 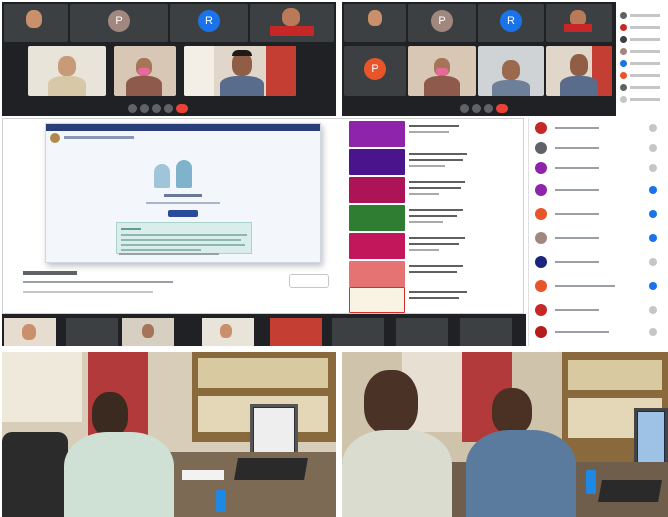 What do you see at coordinates (55, 138) in the screenshot?
I see `emblem-icon` at bounding box center [55, 138].